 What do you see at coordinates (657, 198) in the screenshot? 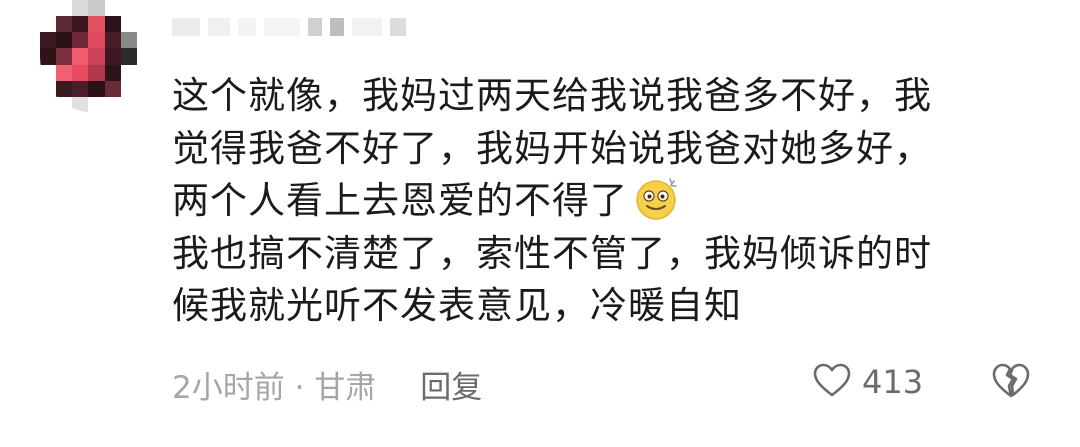
I see `dizzy-smile-emoji-icon` at bounding box center [657, 198].